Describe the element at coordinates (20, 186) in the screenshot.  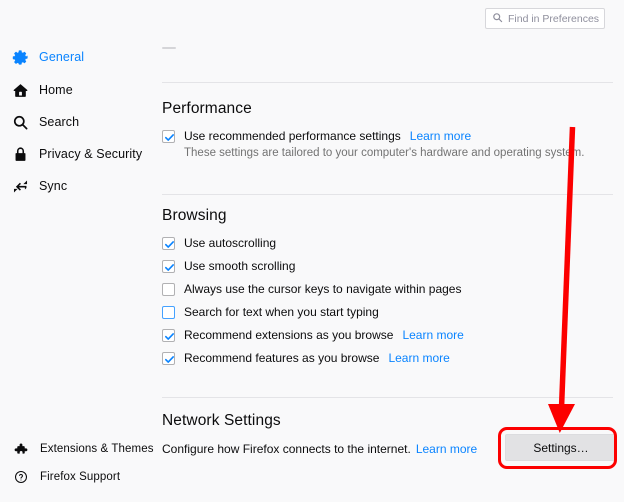
I see `sync-icon` at that location.